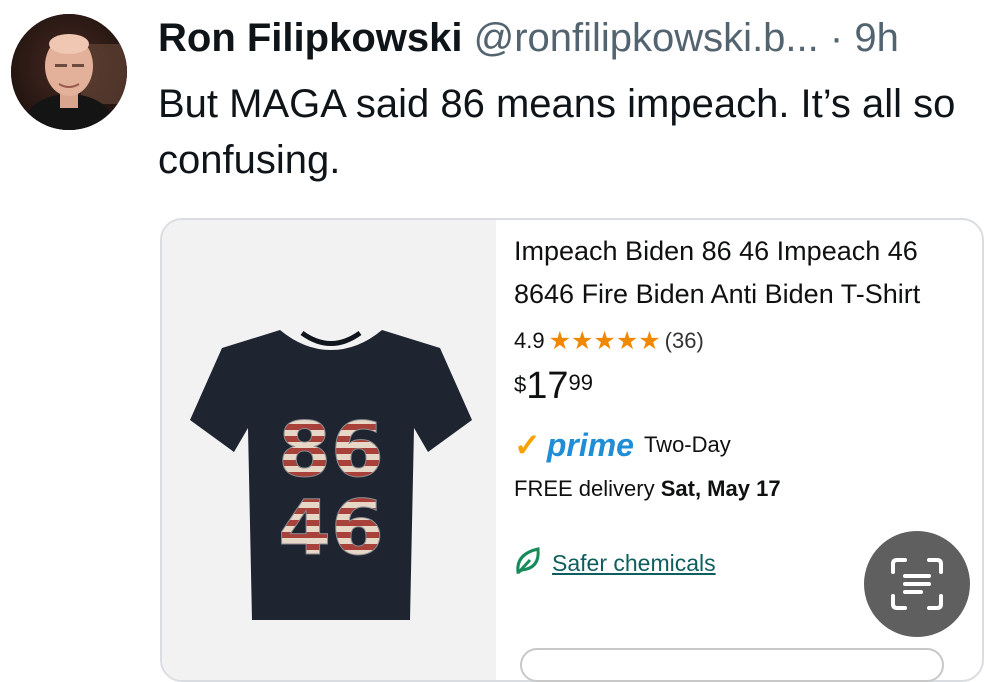 The image size is (1000, 682). I want to click on price-currency: $, so click(520, 384).